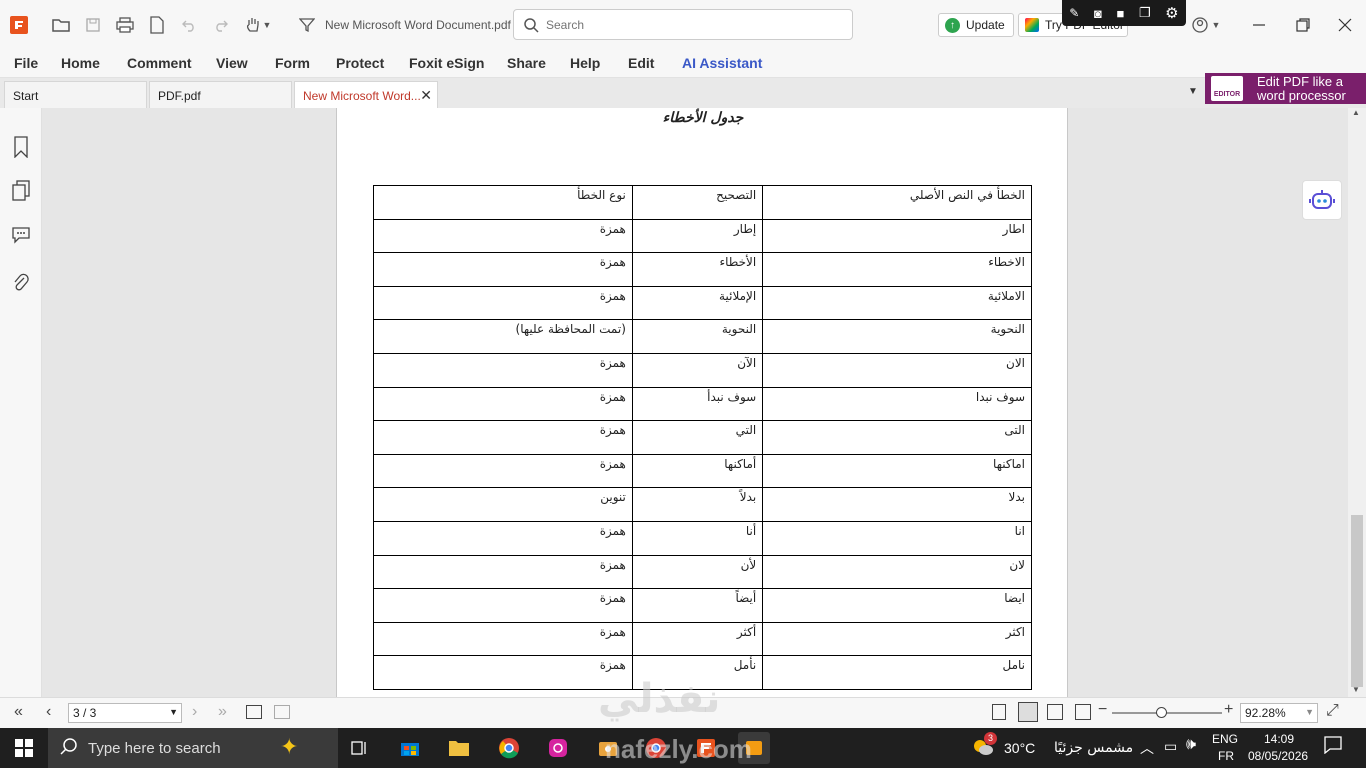 This screenshot has height=768, width=1366. Describe the element at coordinates (1285, 88) in the screenshot. I see `edit-pdf-promo-banner: EDITOR Edit PDF like a word processor` at that location.